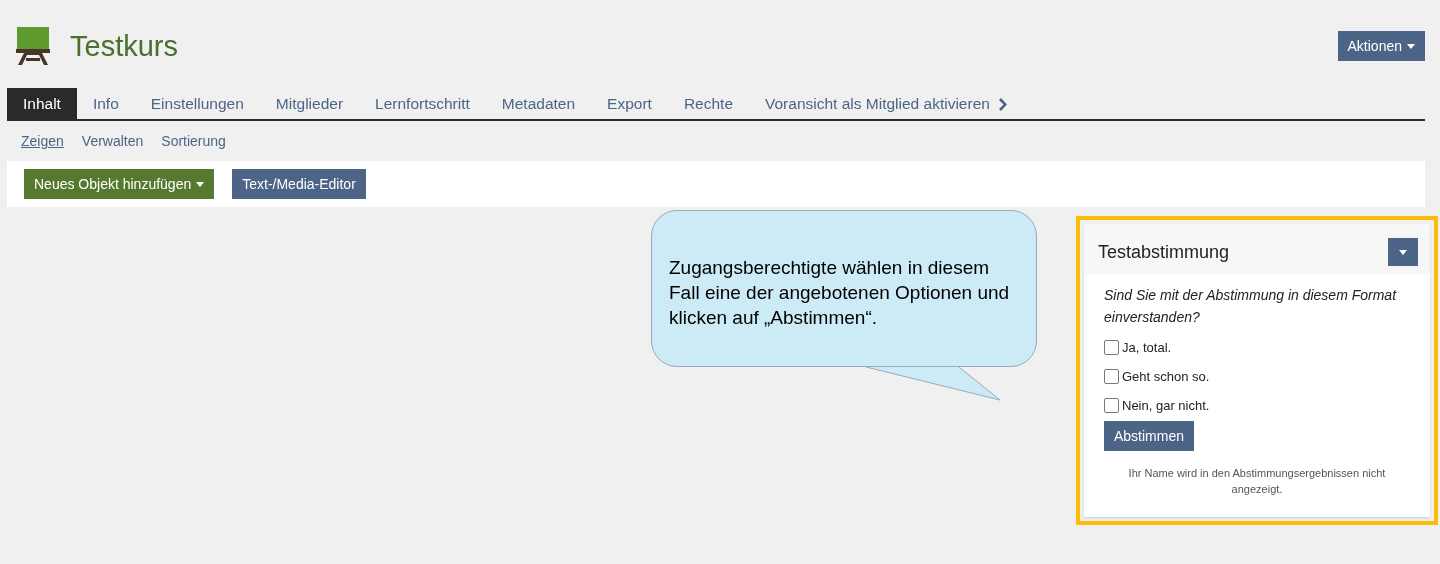 This screenshot has width=1440, height=564. What do you see at coordinates (105, 103) in the screenshot?
I see `tab: Info` at bounding box center [105, 103].